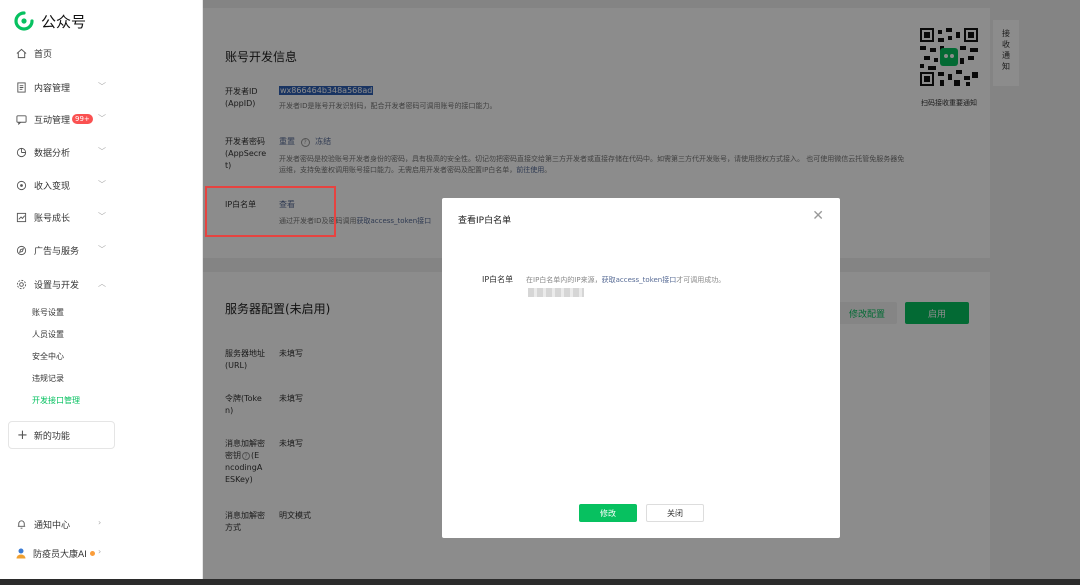 This screenshot has width=1080, height=585. Describe the element at coordinates (22, 435) in the screenshot. I see `plus-icon: +` at that location.